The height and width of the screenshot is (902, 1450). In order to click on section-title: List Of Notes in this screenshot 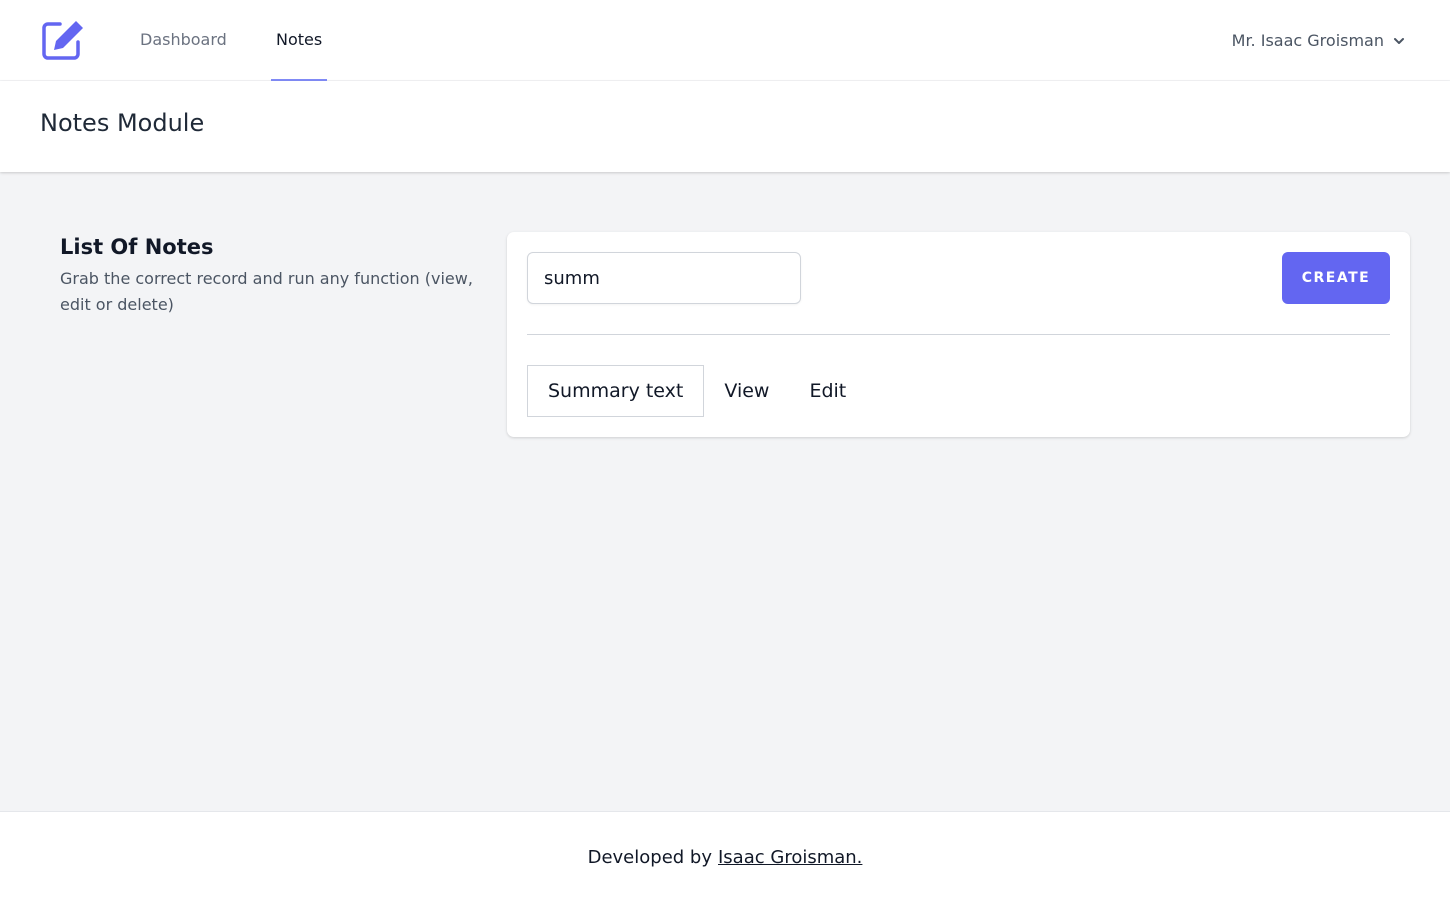, I will do `click(137, 247)`.